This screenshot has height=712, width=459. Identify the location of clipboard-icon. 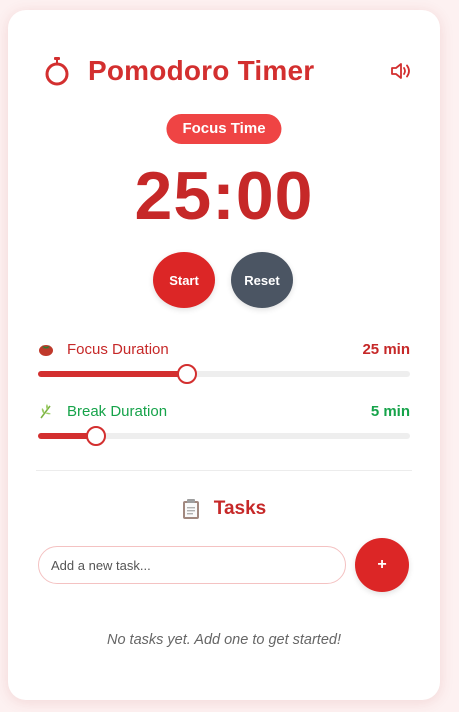
(190, 509).